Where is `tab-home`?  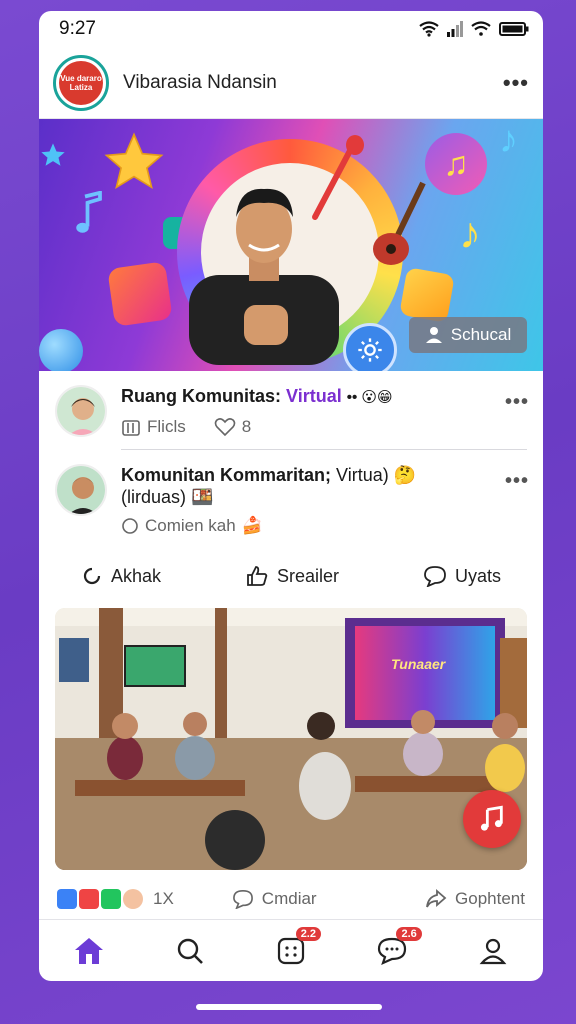
tab-home is located at coordinates (89, 951).